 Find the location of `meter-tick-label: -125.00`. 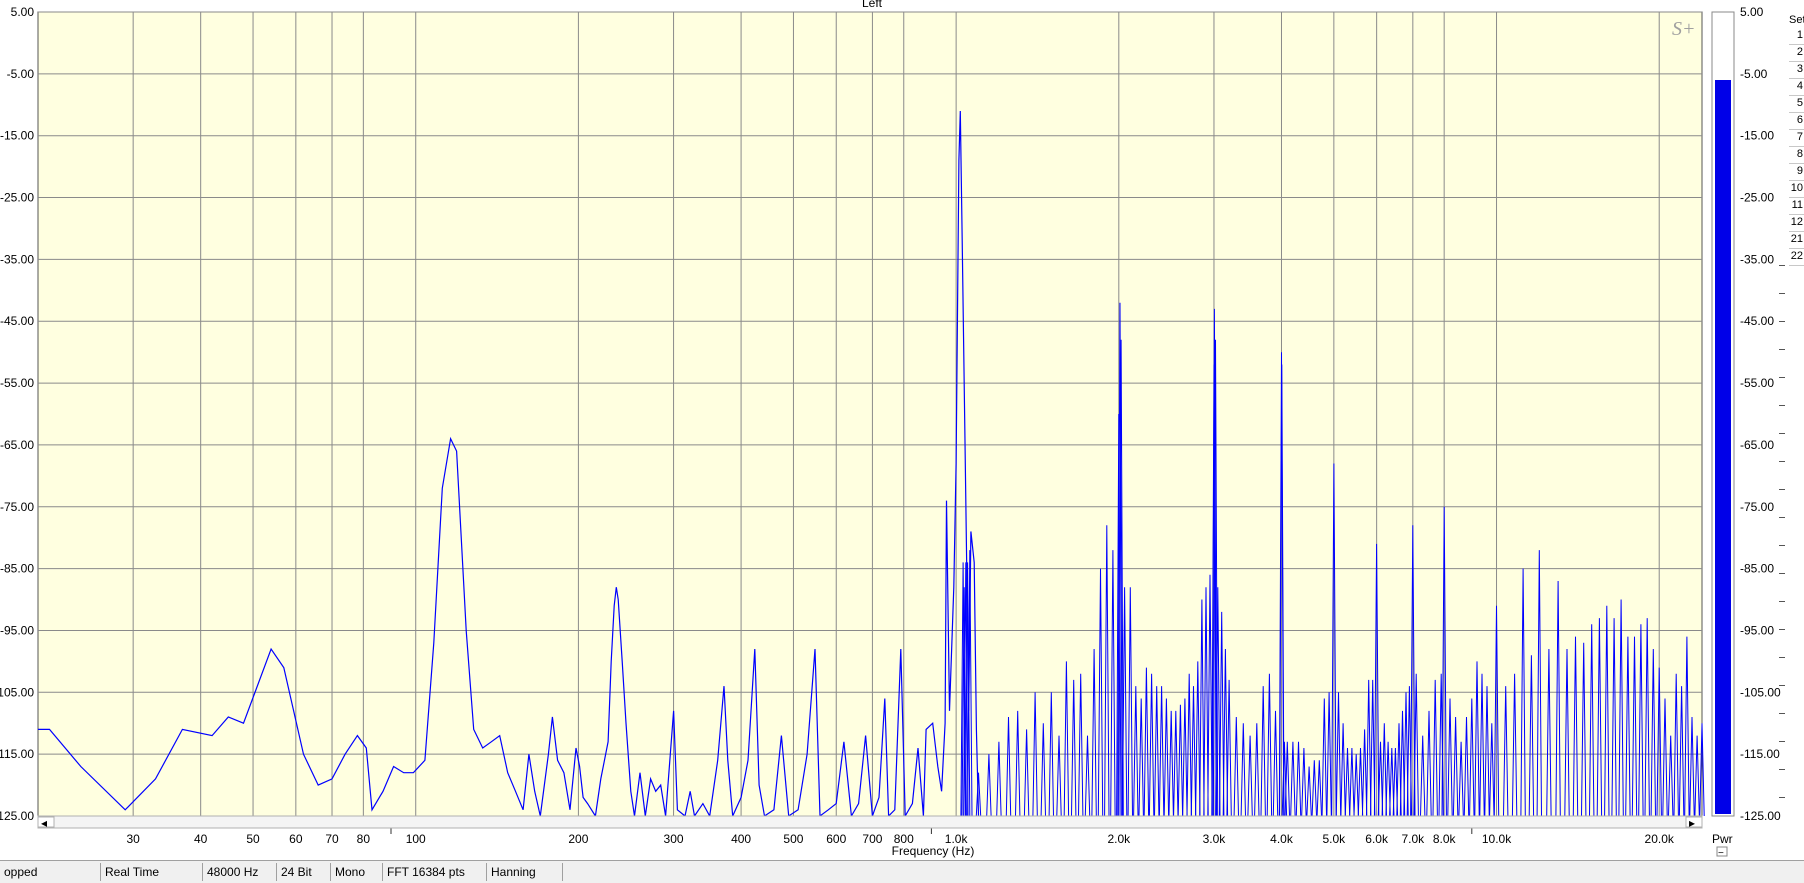

meter-tick-label: -125.00 is located at coordinates (1760, 816).